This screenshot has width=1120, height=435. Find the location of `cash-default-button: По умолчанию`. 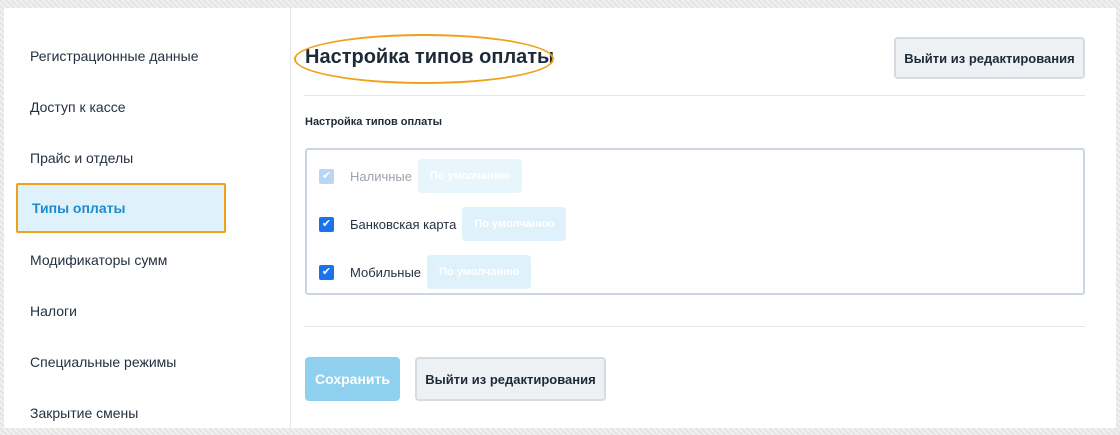

cash-default-button: По умолчанию is located at coordinates (470, 176).